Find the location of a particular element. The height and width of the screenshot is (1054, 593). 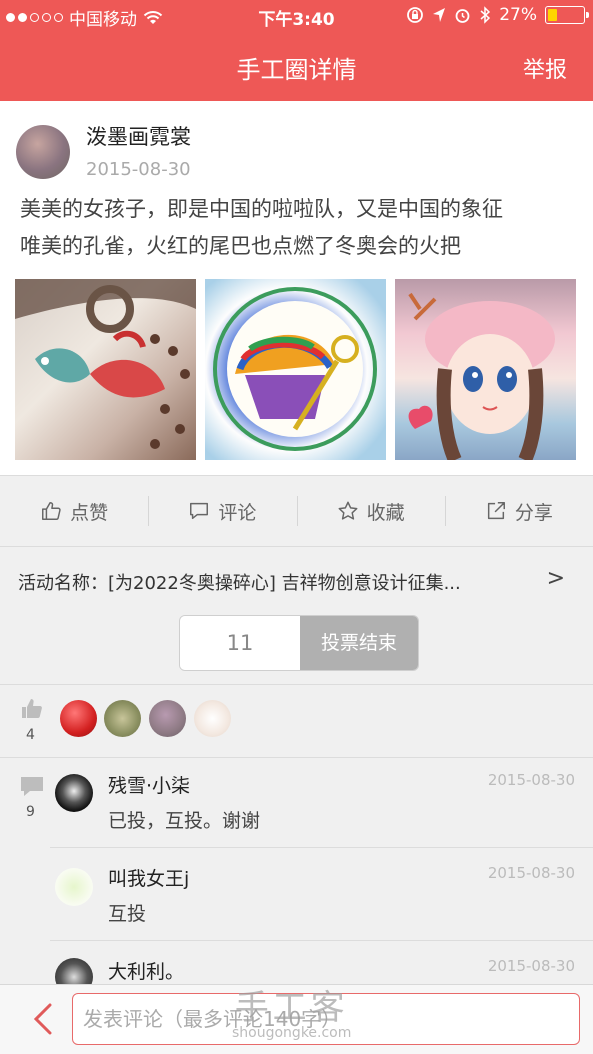

author-avatar is located at coordinates (43, 152).